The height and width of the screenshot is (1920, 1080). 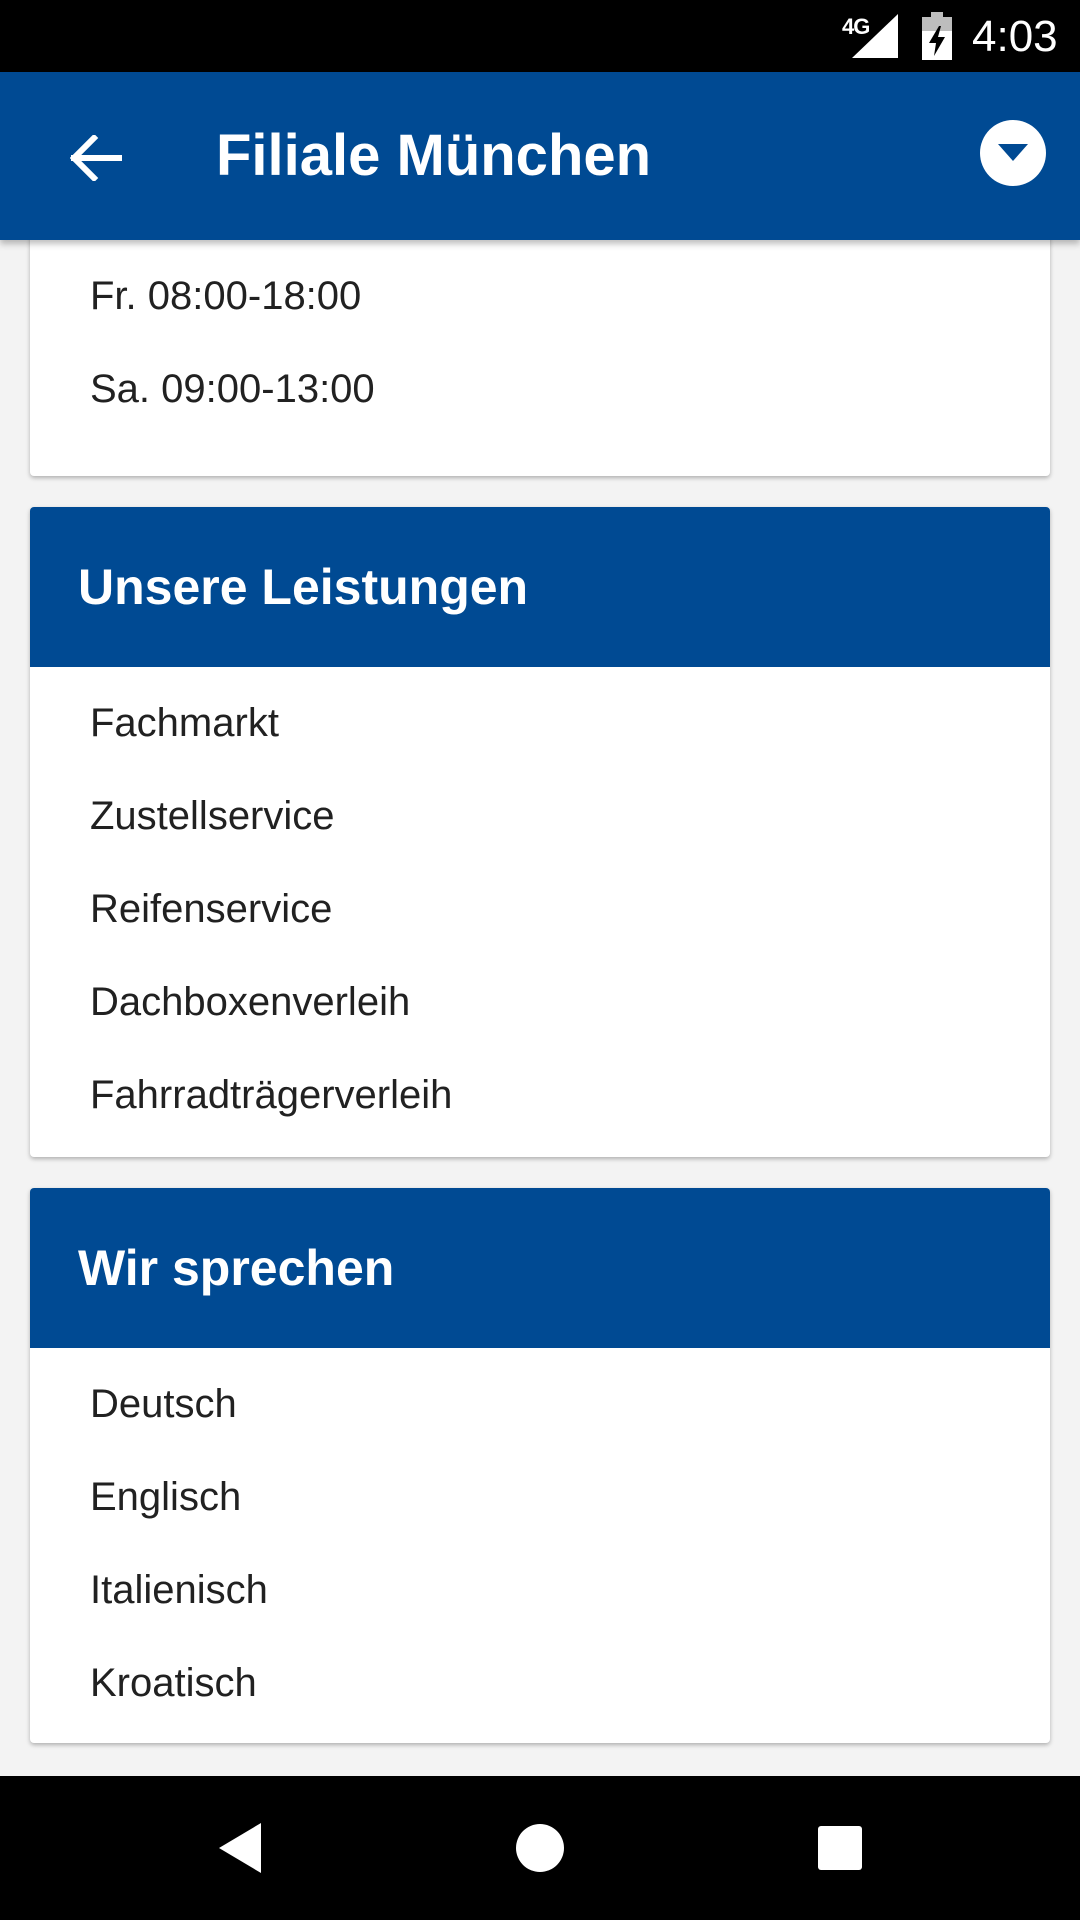 I want to click on triangle-back-icon, so click(x=240, y=1848).